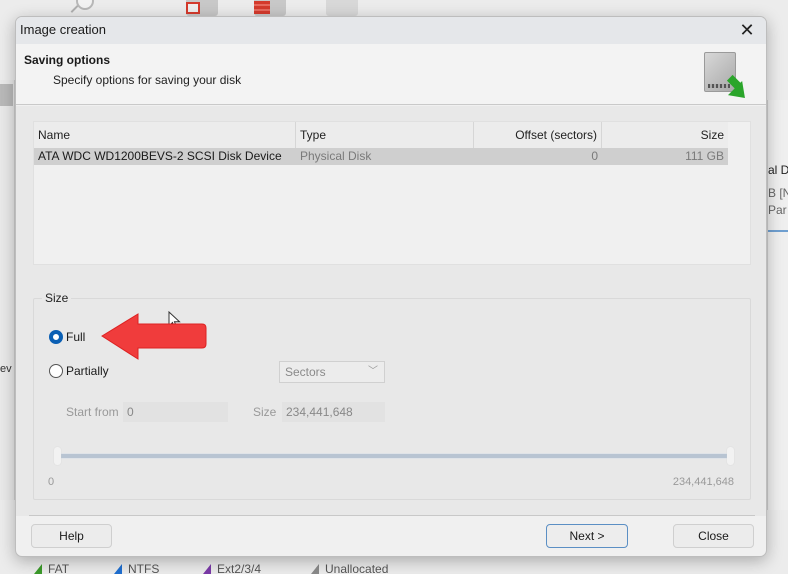  What do you see at coordinates (778, 193) in the screenshot?
I see `background-right-text: B [N` at bounding box center [778, 193].